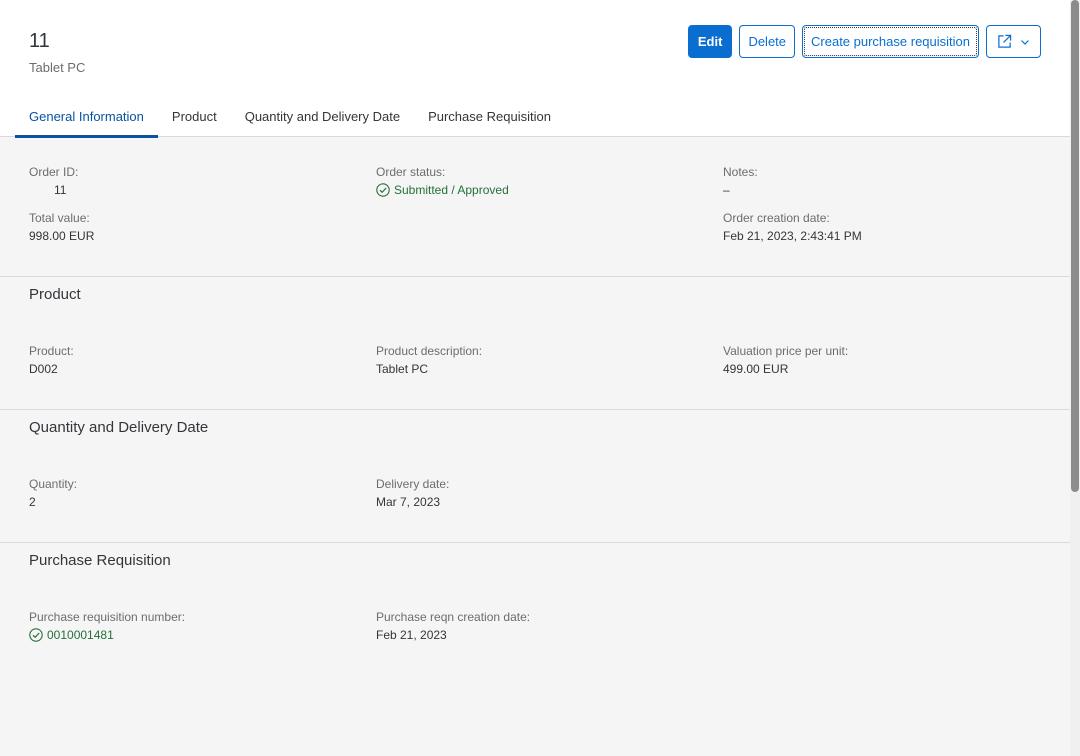  Describe the element at coordinates (100, 560) in the screenshot. I see `section-title-purchase-requisition: Purchase Requisition` at that location.